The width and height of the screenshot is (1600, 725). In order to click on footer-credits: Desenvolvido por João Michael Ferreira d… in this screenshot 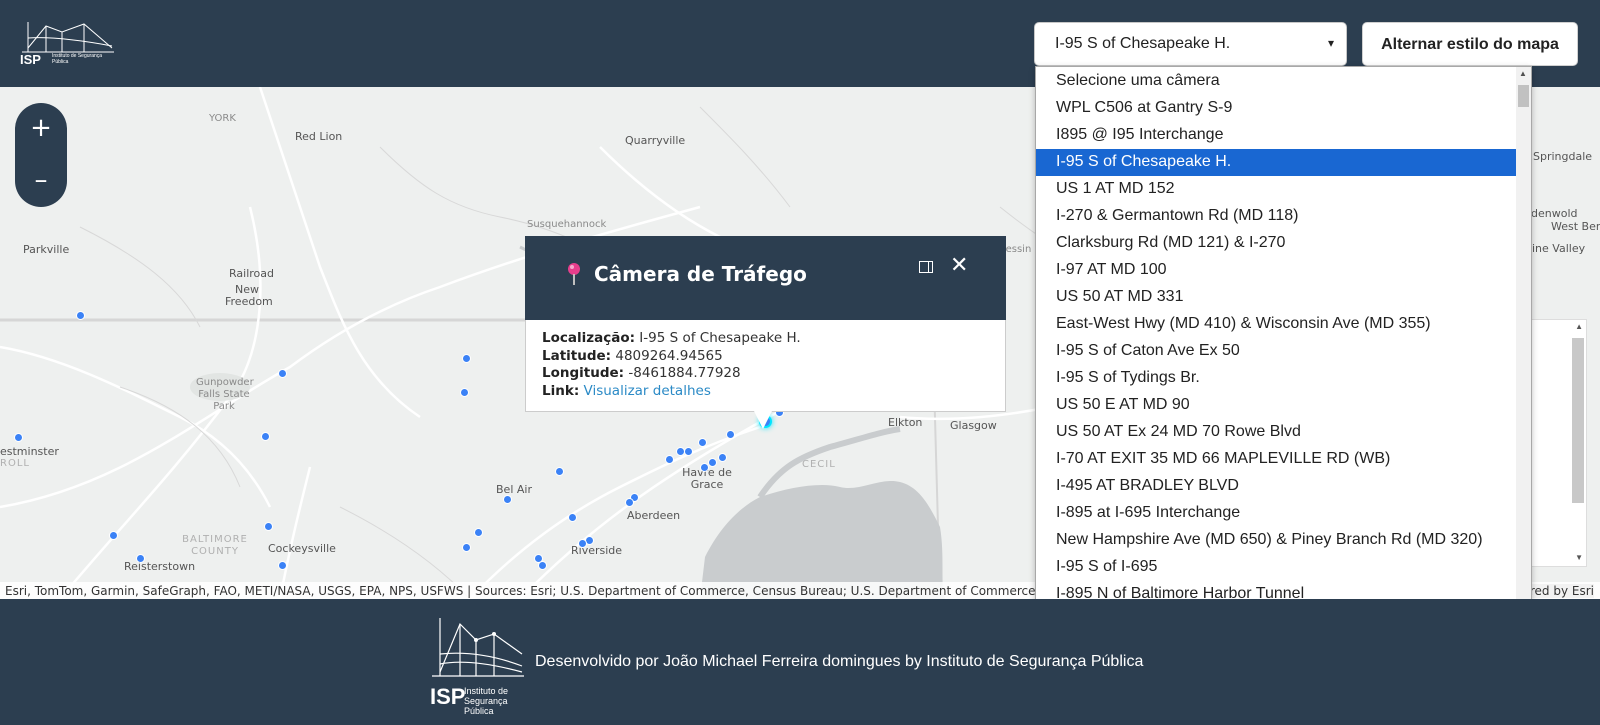, I will do `click(839, 661)`.